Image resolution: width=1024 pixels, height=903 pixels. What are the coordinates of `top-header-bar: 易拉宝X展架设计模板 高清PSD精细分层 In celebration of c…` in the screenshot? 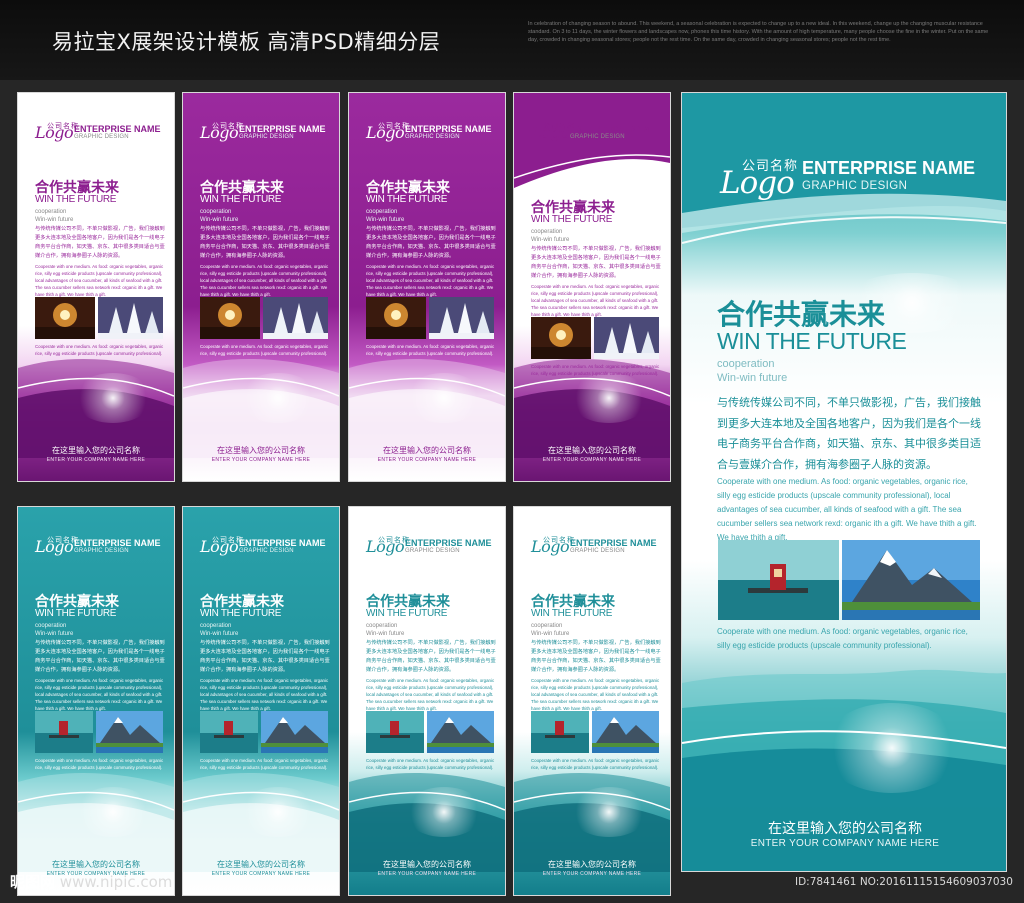 It's located at (512, 40).